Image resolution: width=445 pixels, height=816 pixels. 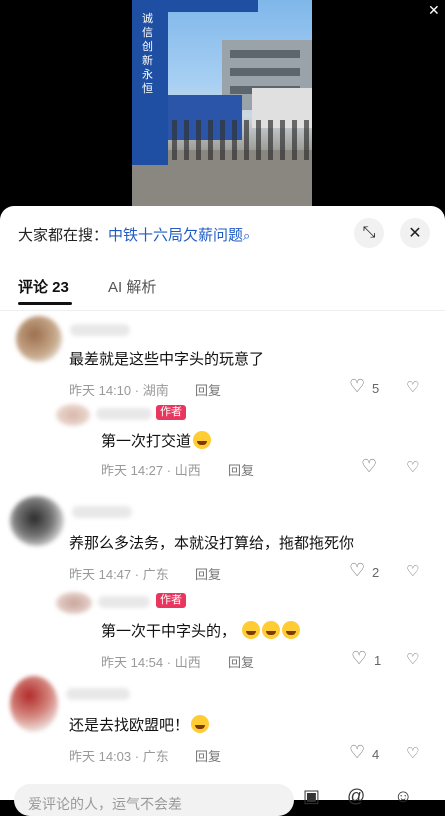 I want to click on gate-beam-image, so click(x=213, y=6).